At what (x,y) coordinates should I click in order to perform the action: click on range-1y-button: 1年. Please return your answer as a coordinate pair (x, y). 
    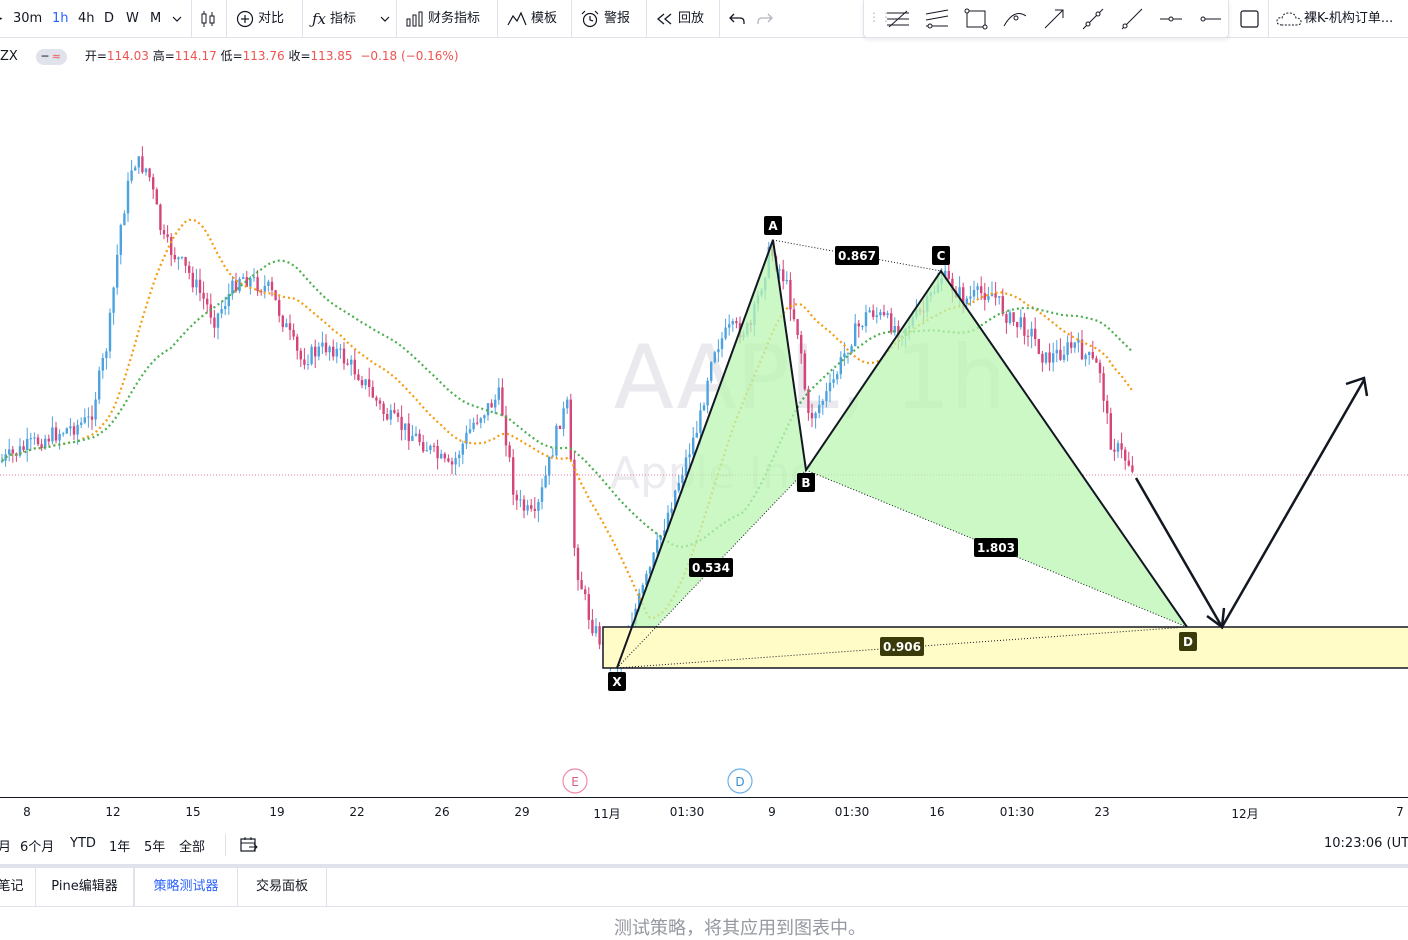
    Looking at the image, I should click on (119, 845).